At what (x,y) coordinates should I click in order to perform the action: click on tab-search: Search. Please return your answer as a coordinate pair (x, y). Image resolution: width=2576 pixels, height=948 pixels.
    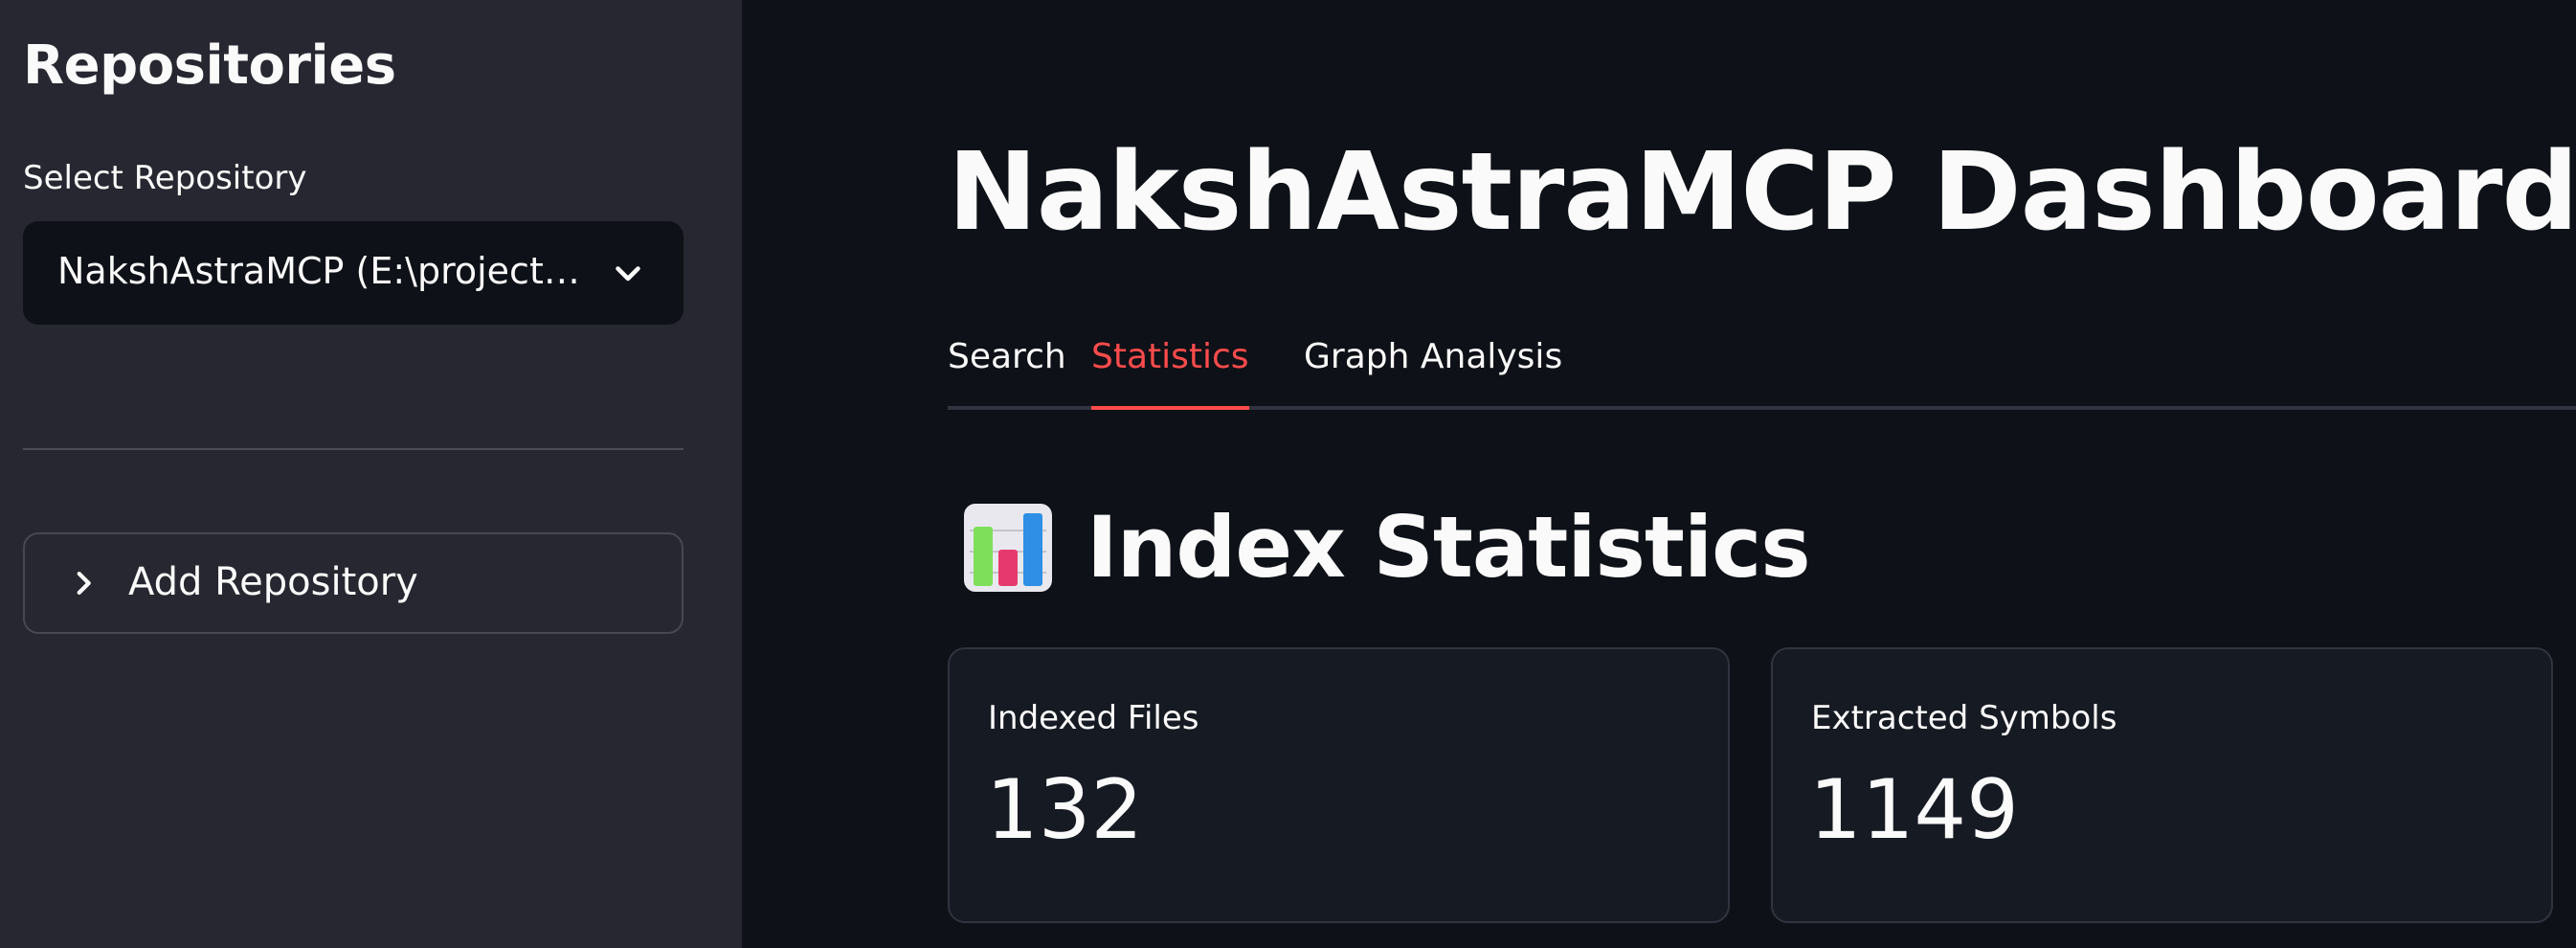
    Looking at the image, I should click on (1007, 356).